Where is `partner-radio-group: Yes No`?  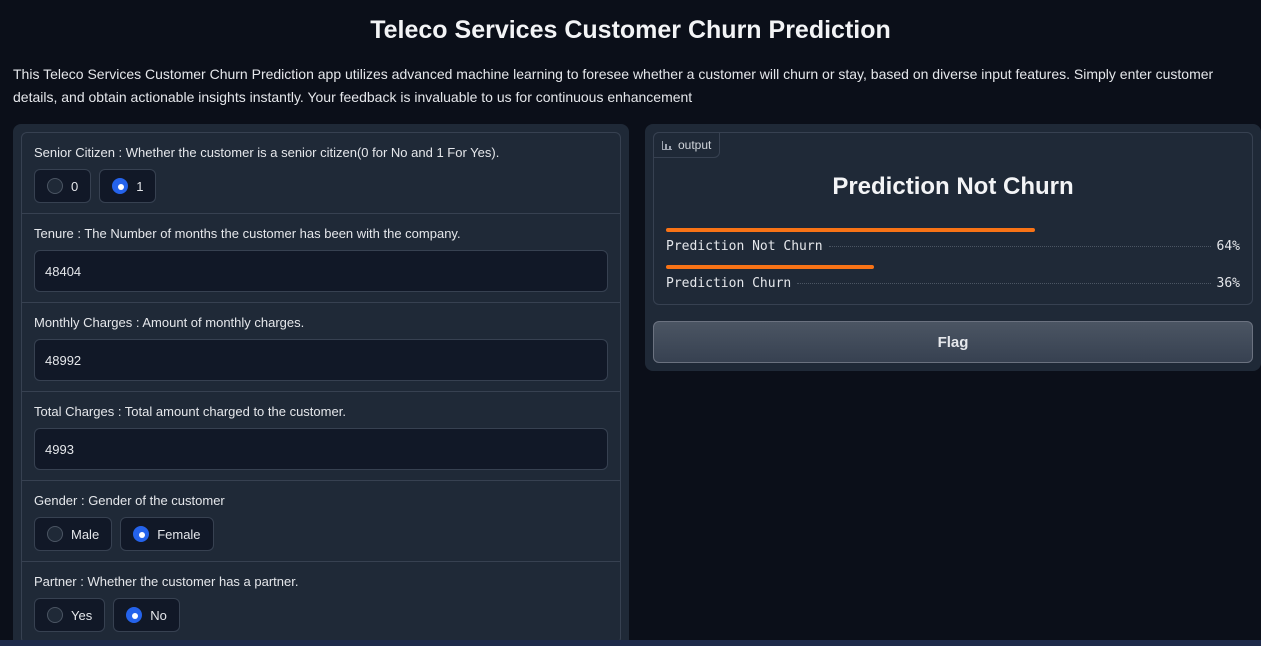 partner-radio-group: Yes No is located at coordinates (321, 615).